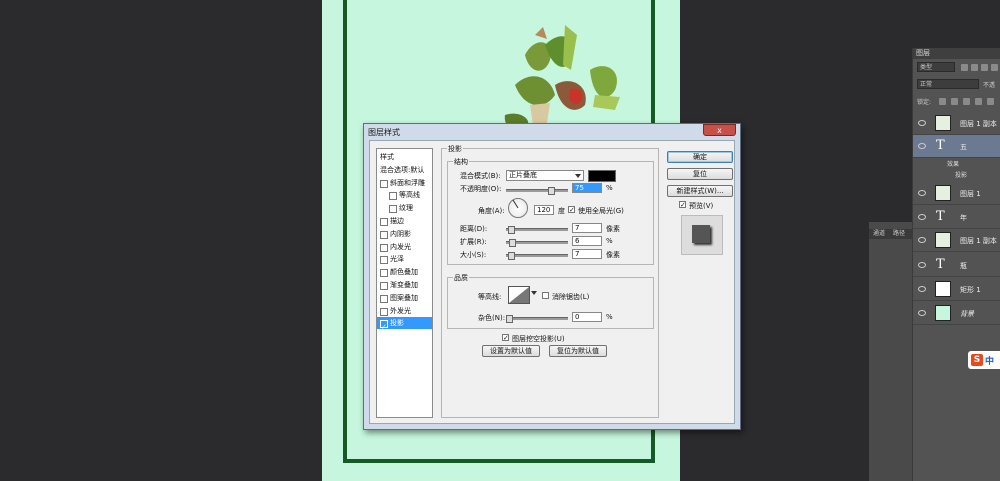 This screenshot has height=481, width=1000. What do you see at coordinates (942, 101) in the screenshot?
I see `lock-transparent-icon` at bounding box center [942, 101].